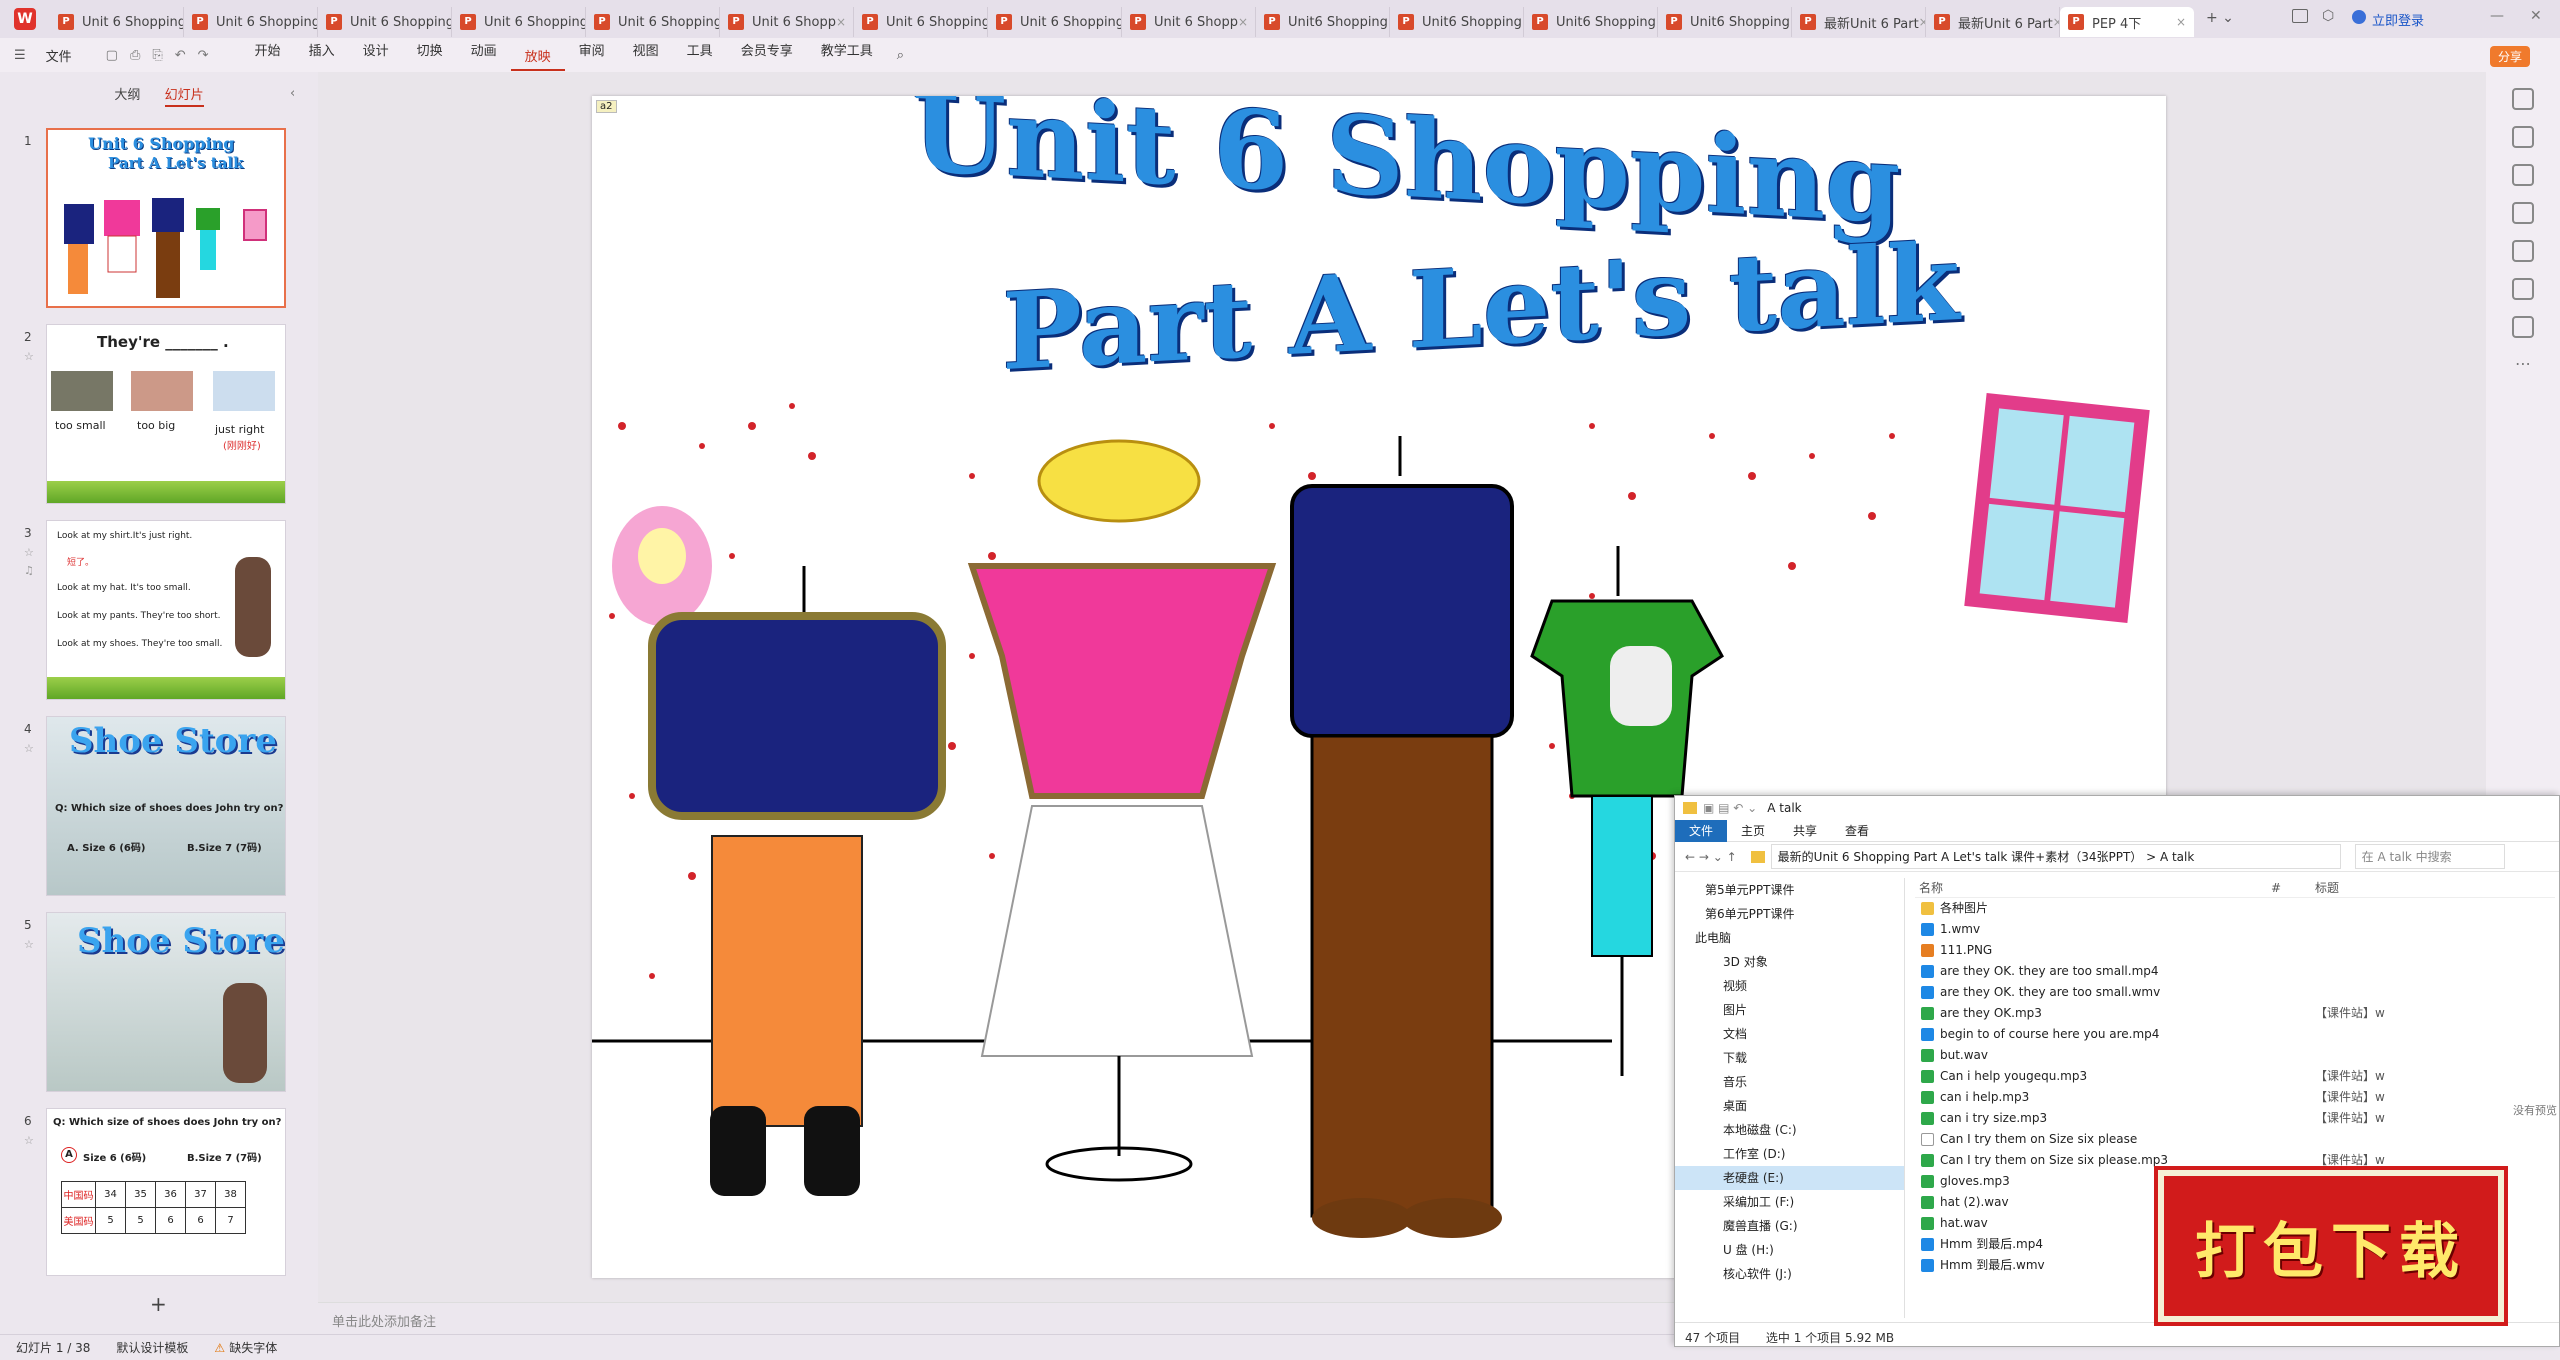  What do you see at coordinates (152, 1347) in the screenshot?
I see `template-label: 默认设计模板` at bounding box center [152, 1347].